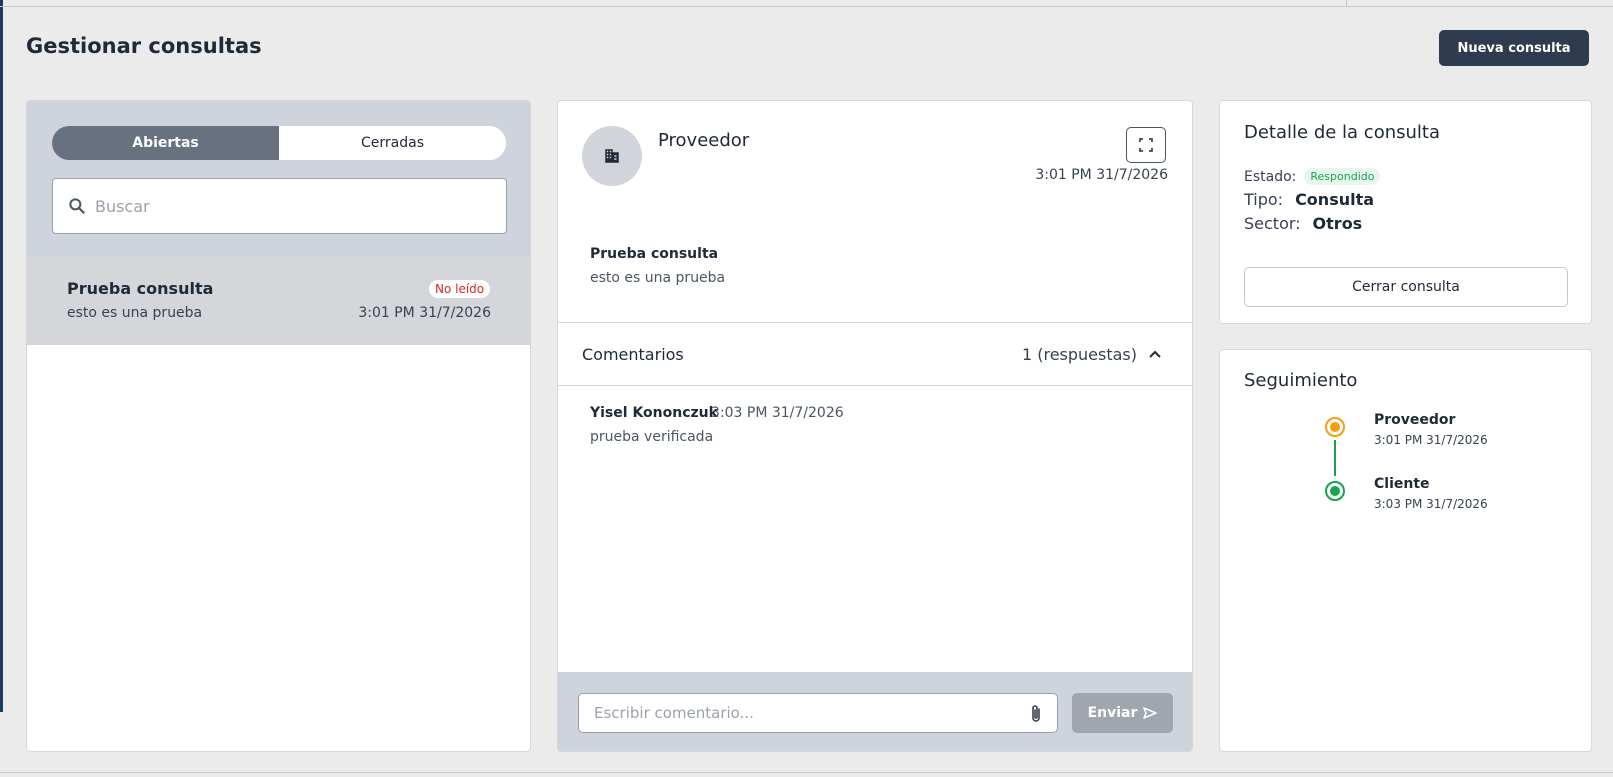 This screenshot has width=1613, height=777. I want to click on window-edge, so click(1, 356).